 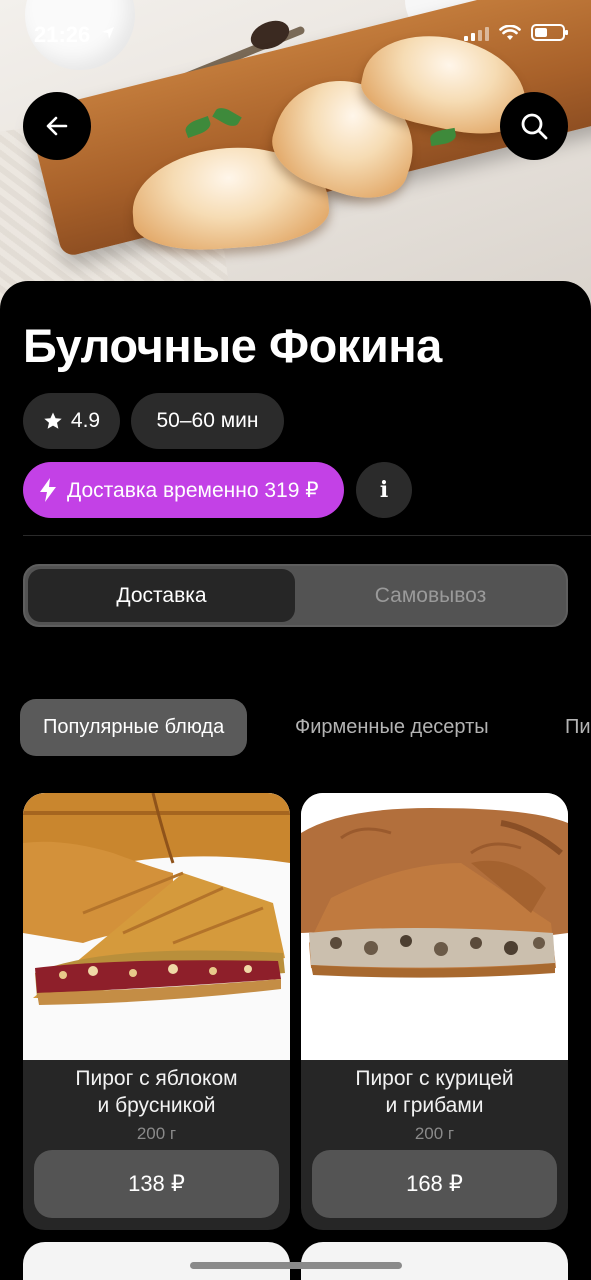 I want to click on category-tab-label: Популярные блюда, so click(x=134, y=727).